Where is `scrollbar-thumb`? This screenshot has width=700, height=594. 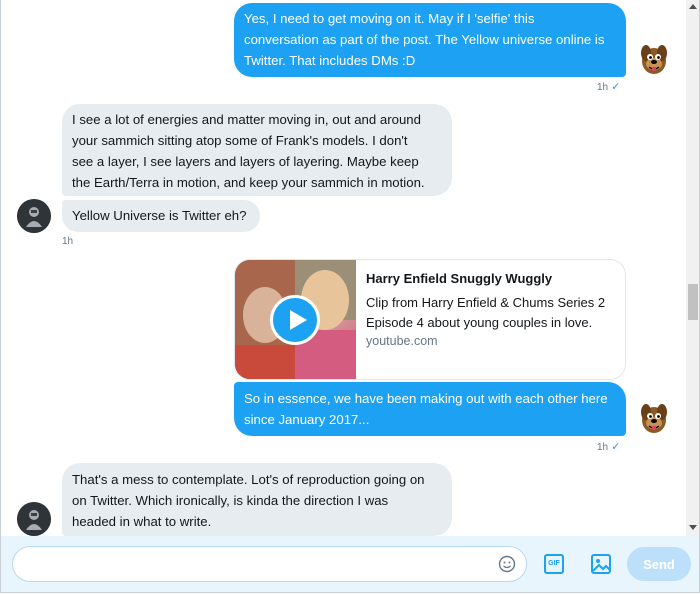 scrollbar-thumb is located at coordinates (693, 302).